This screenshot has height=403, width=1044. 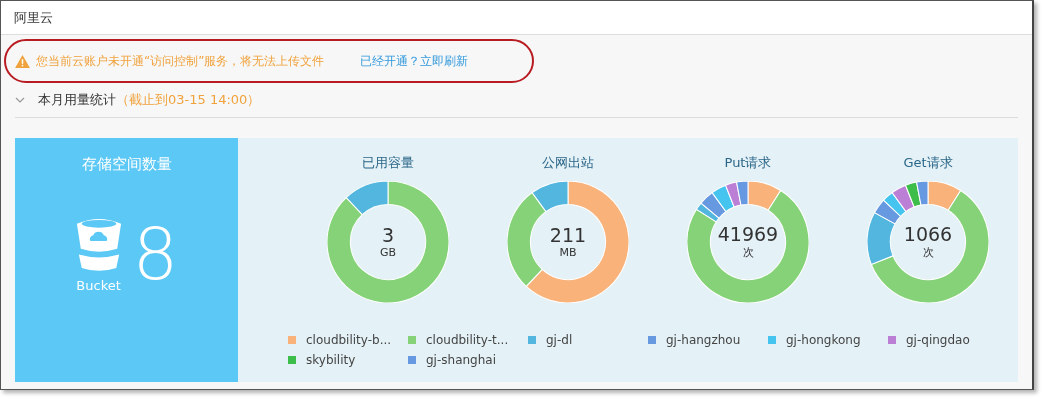 What do you see at coordinates (180, 61) in the screenshot?
I see `warning-message: 您当前云账户未开通“访问控制”服务，将无法上传文件` at bounding box center [180, 61].